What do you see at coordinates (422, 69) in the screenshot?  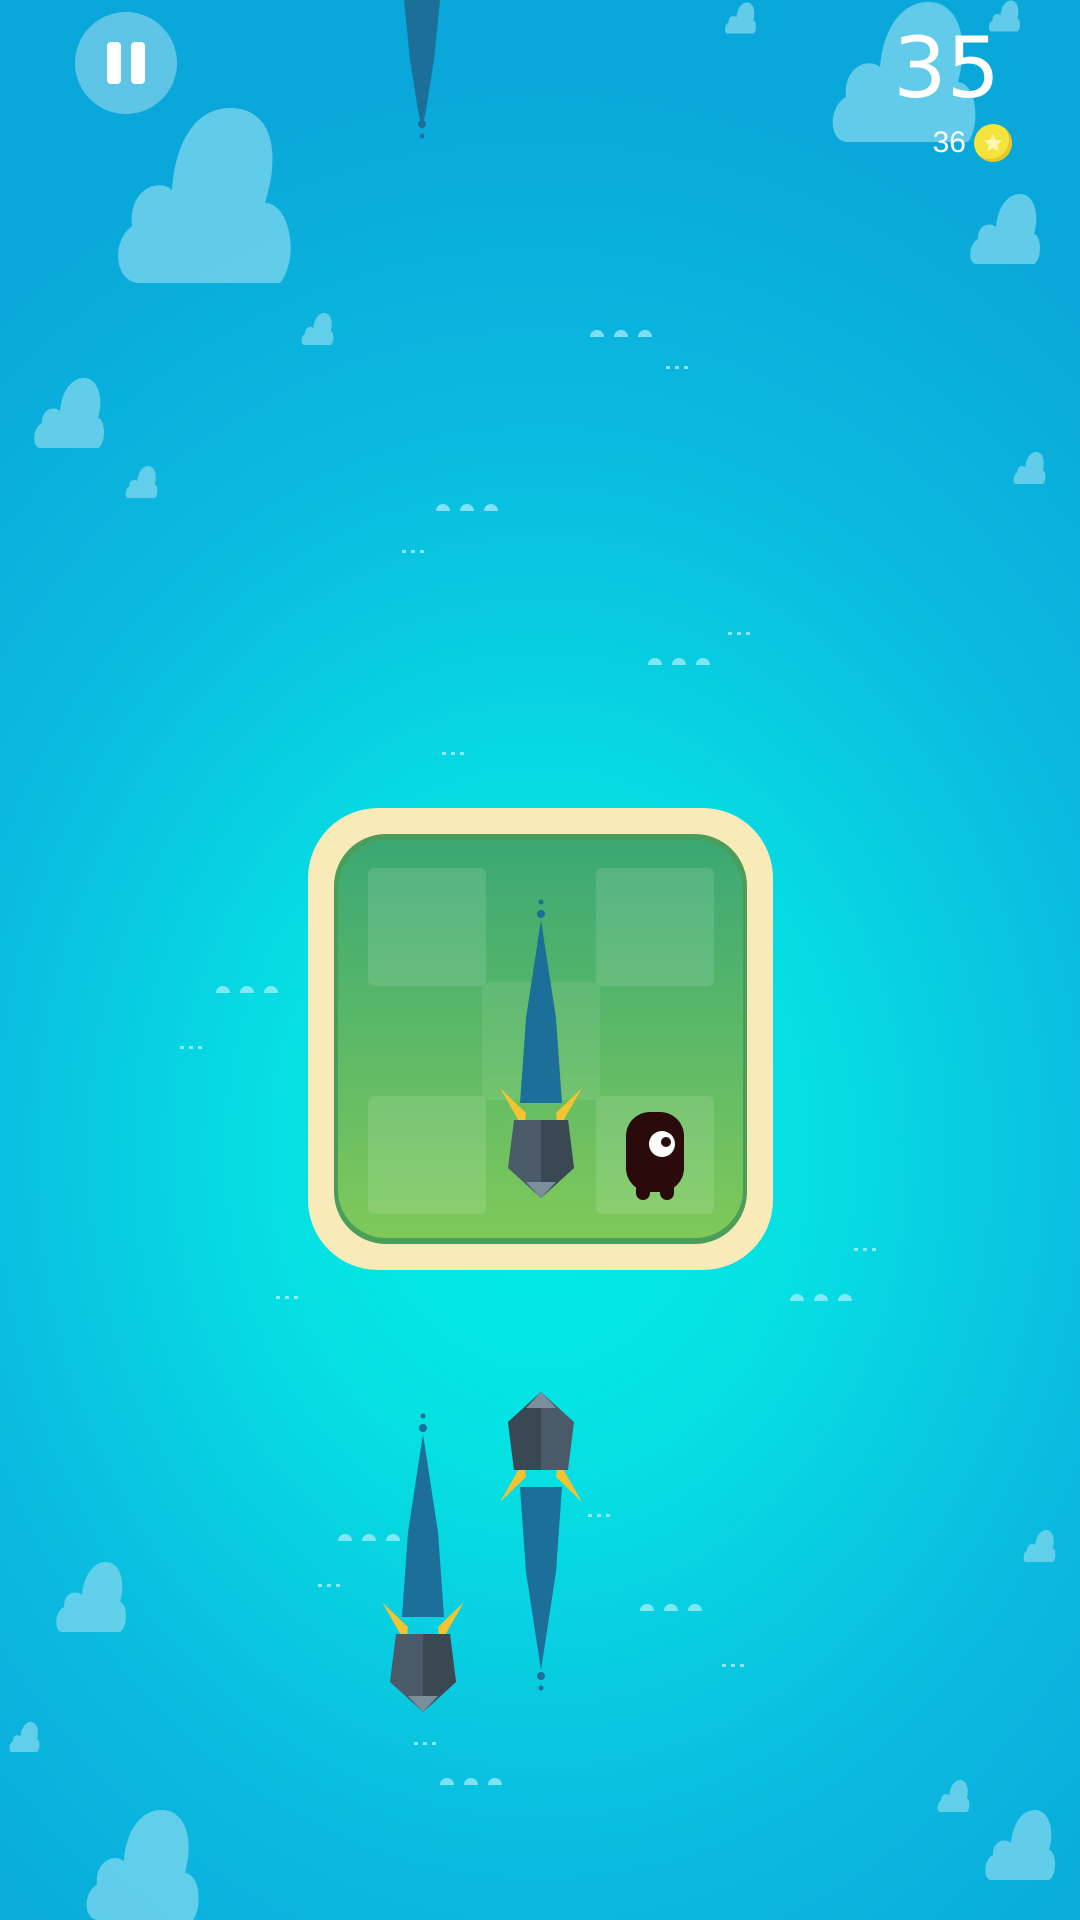 I see `shark-wake` at bounding box center [422, 69].